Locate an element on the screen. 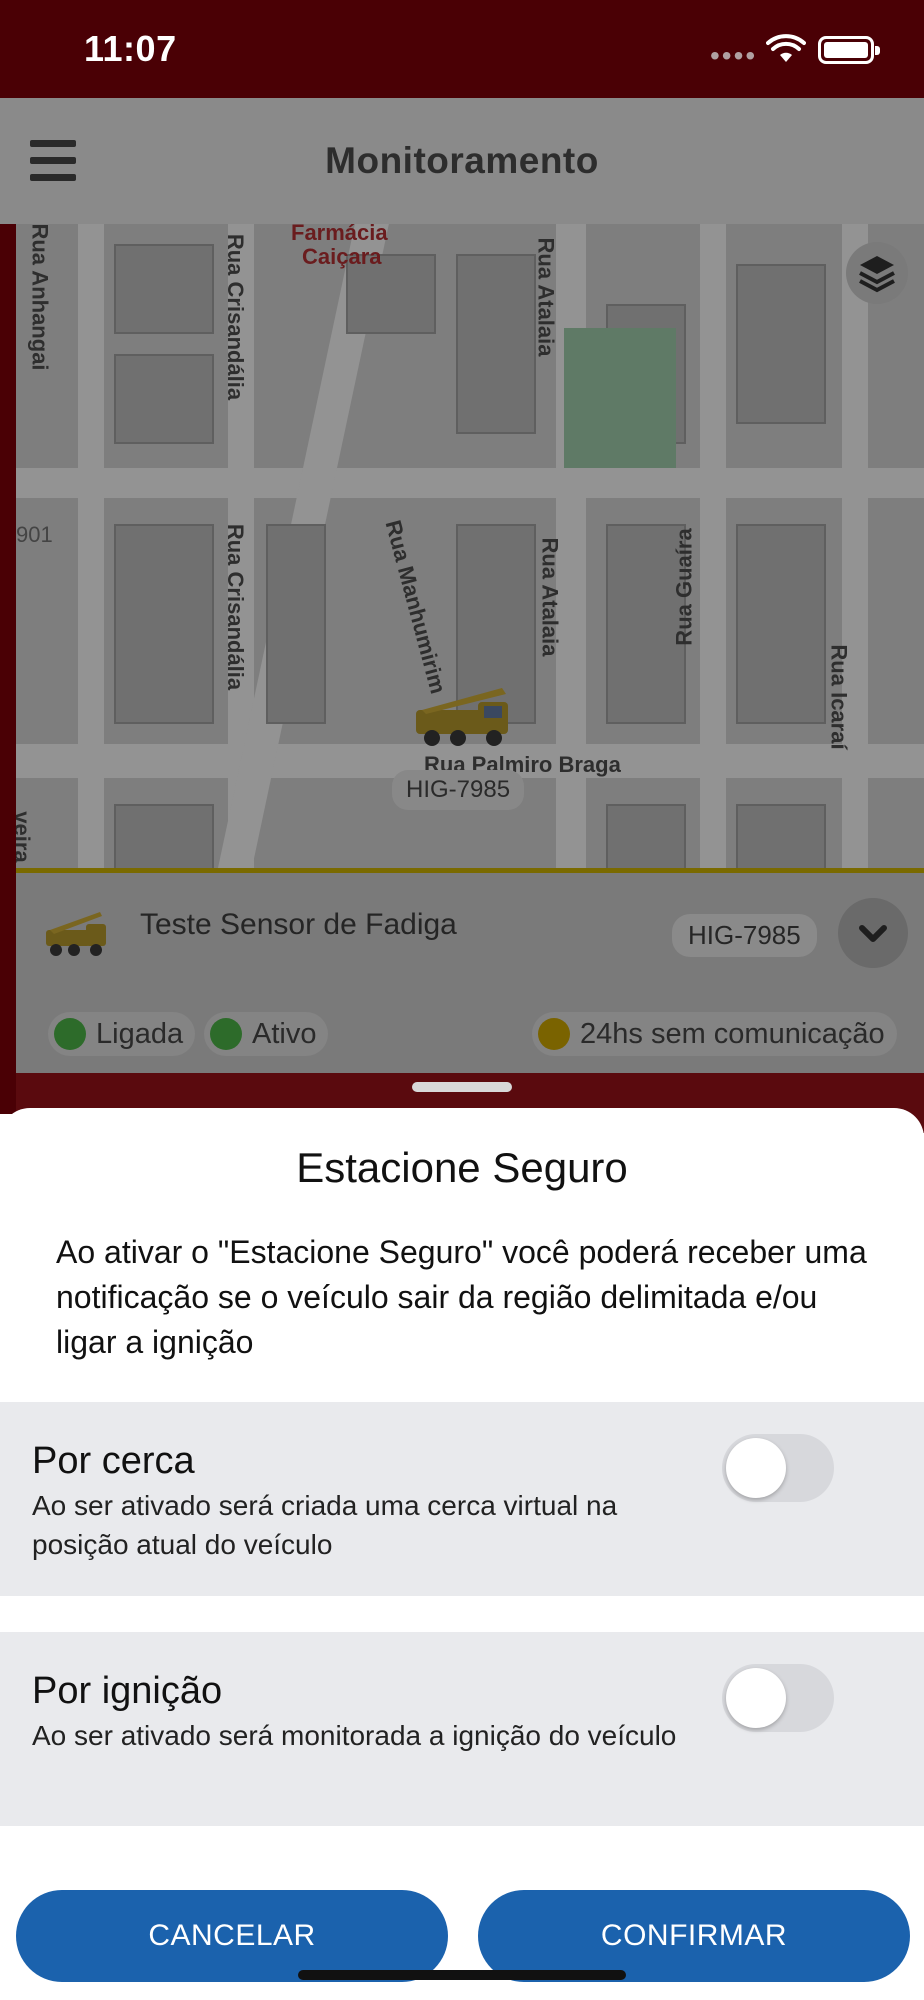  map-label-rua-crisandalia-2: Rua Crisandália is located at coordinates (236, 607).